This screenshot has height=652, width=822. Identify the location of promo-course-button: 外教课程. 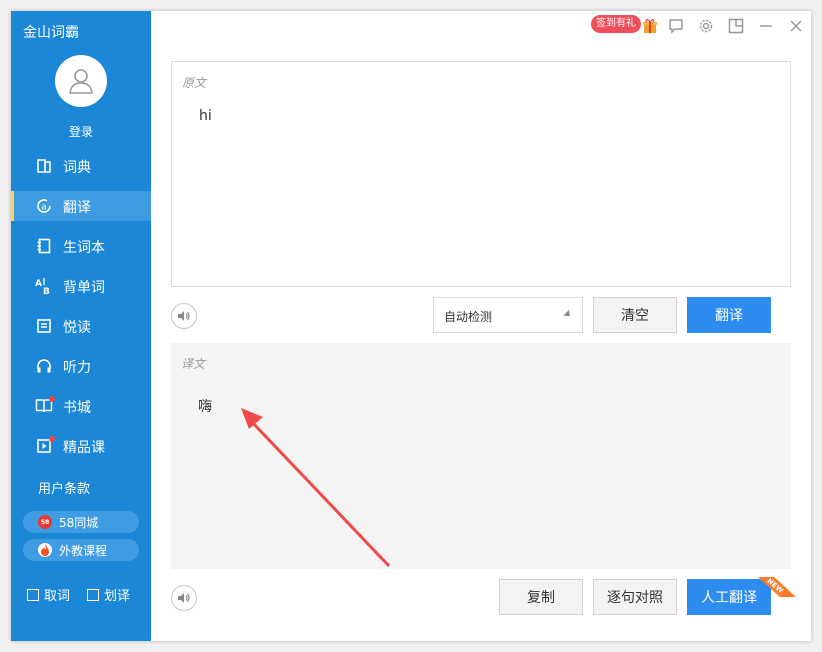
(81, 550).